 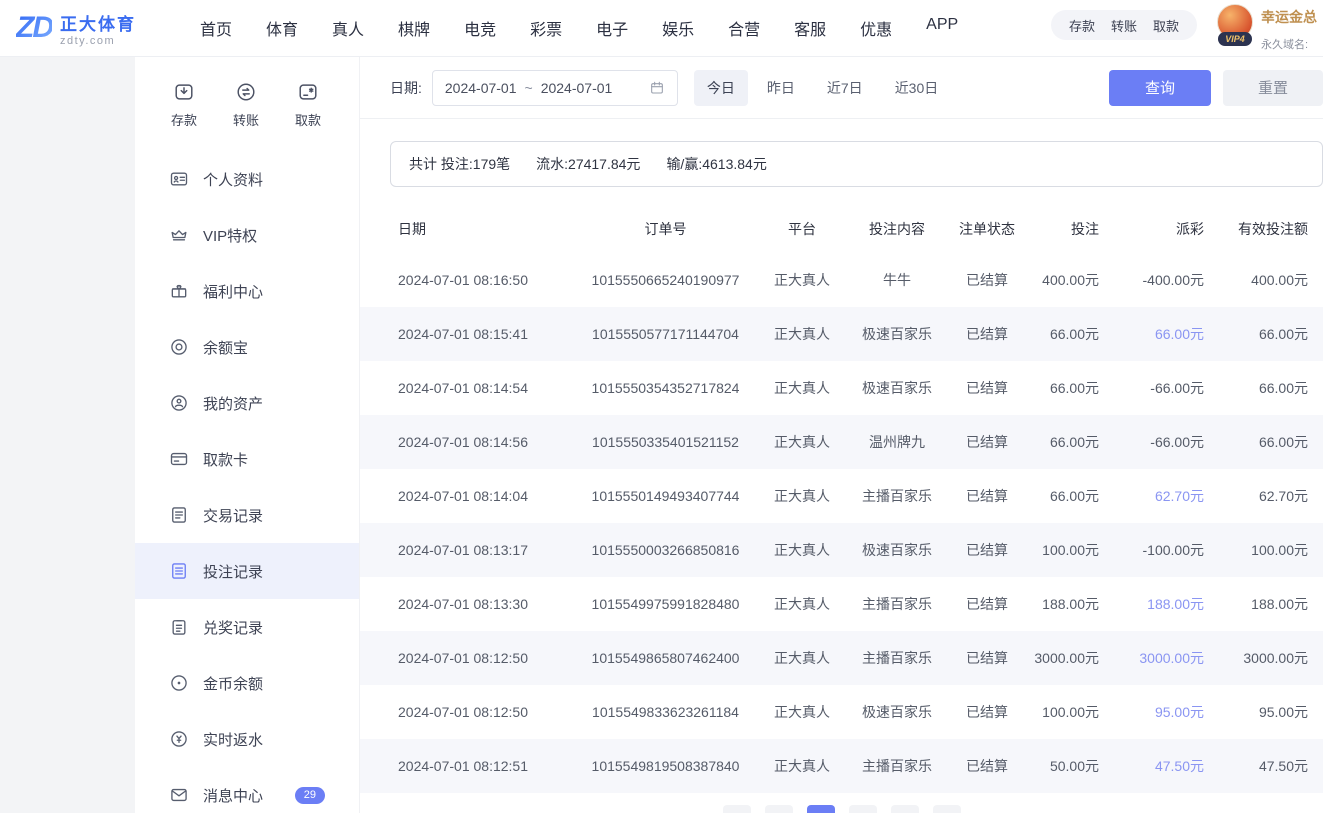 What do you see at coordinates (1190, 229) in the screenshot?
I see `col-header-payout: 派彩` at bounding box center [1190, 229].